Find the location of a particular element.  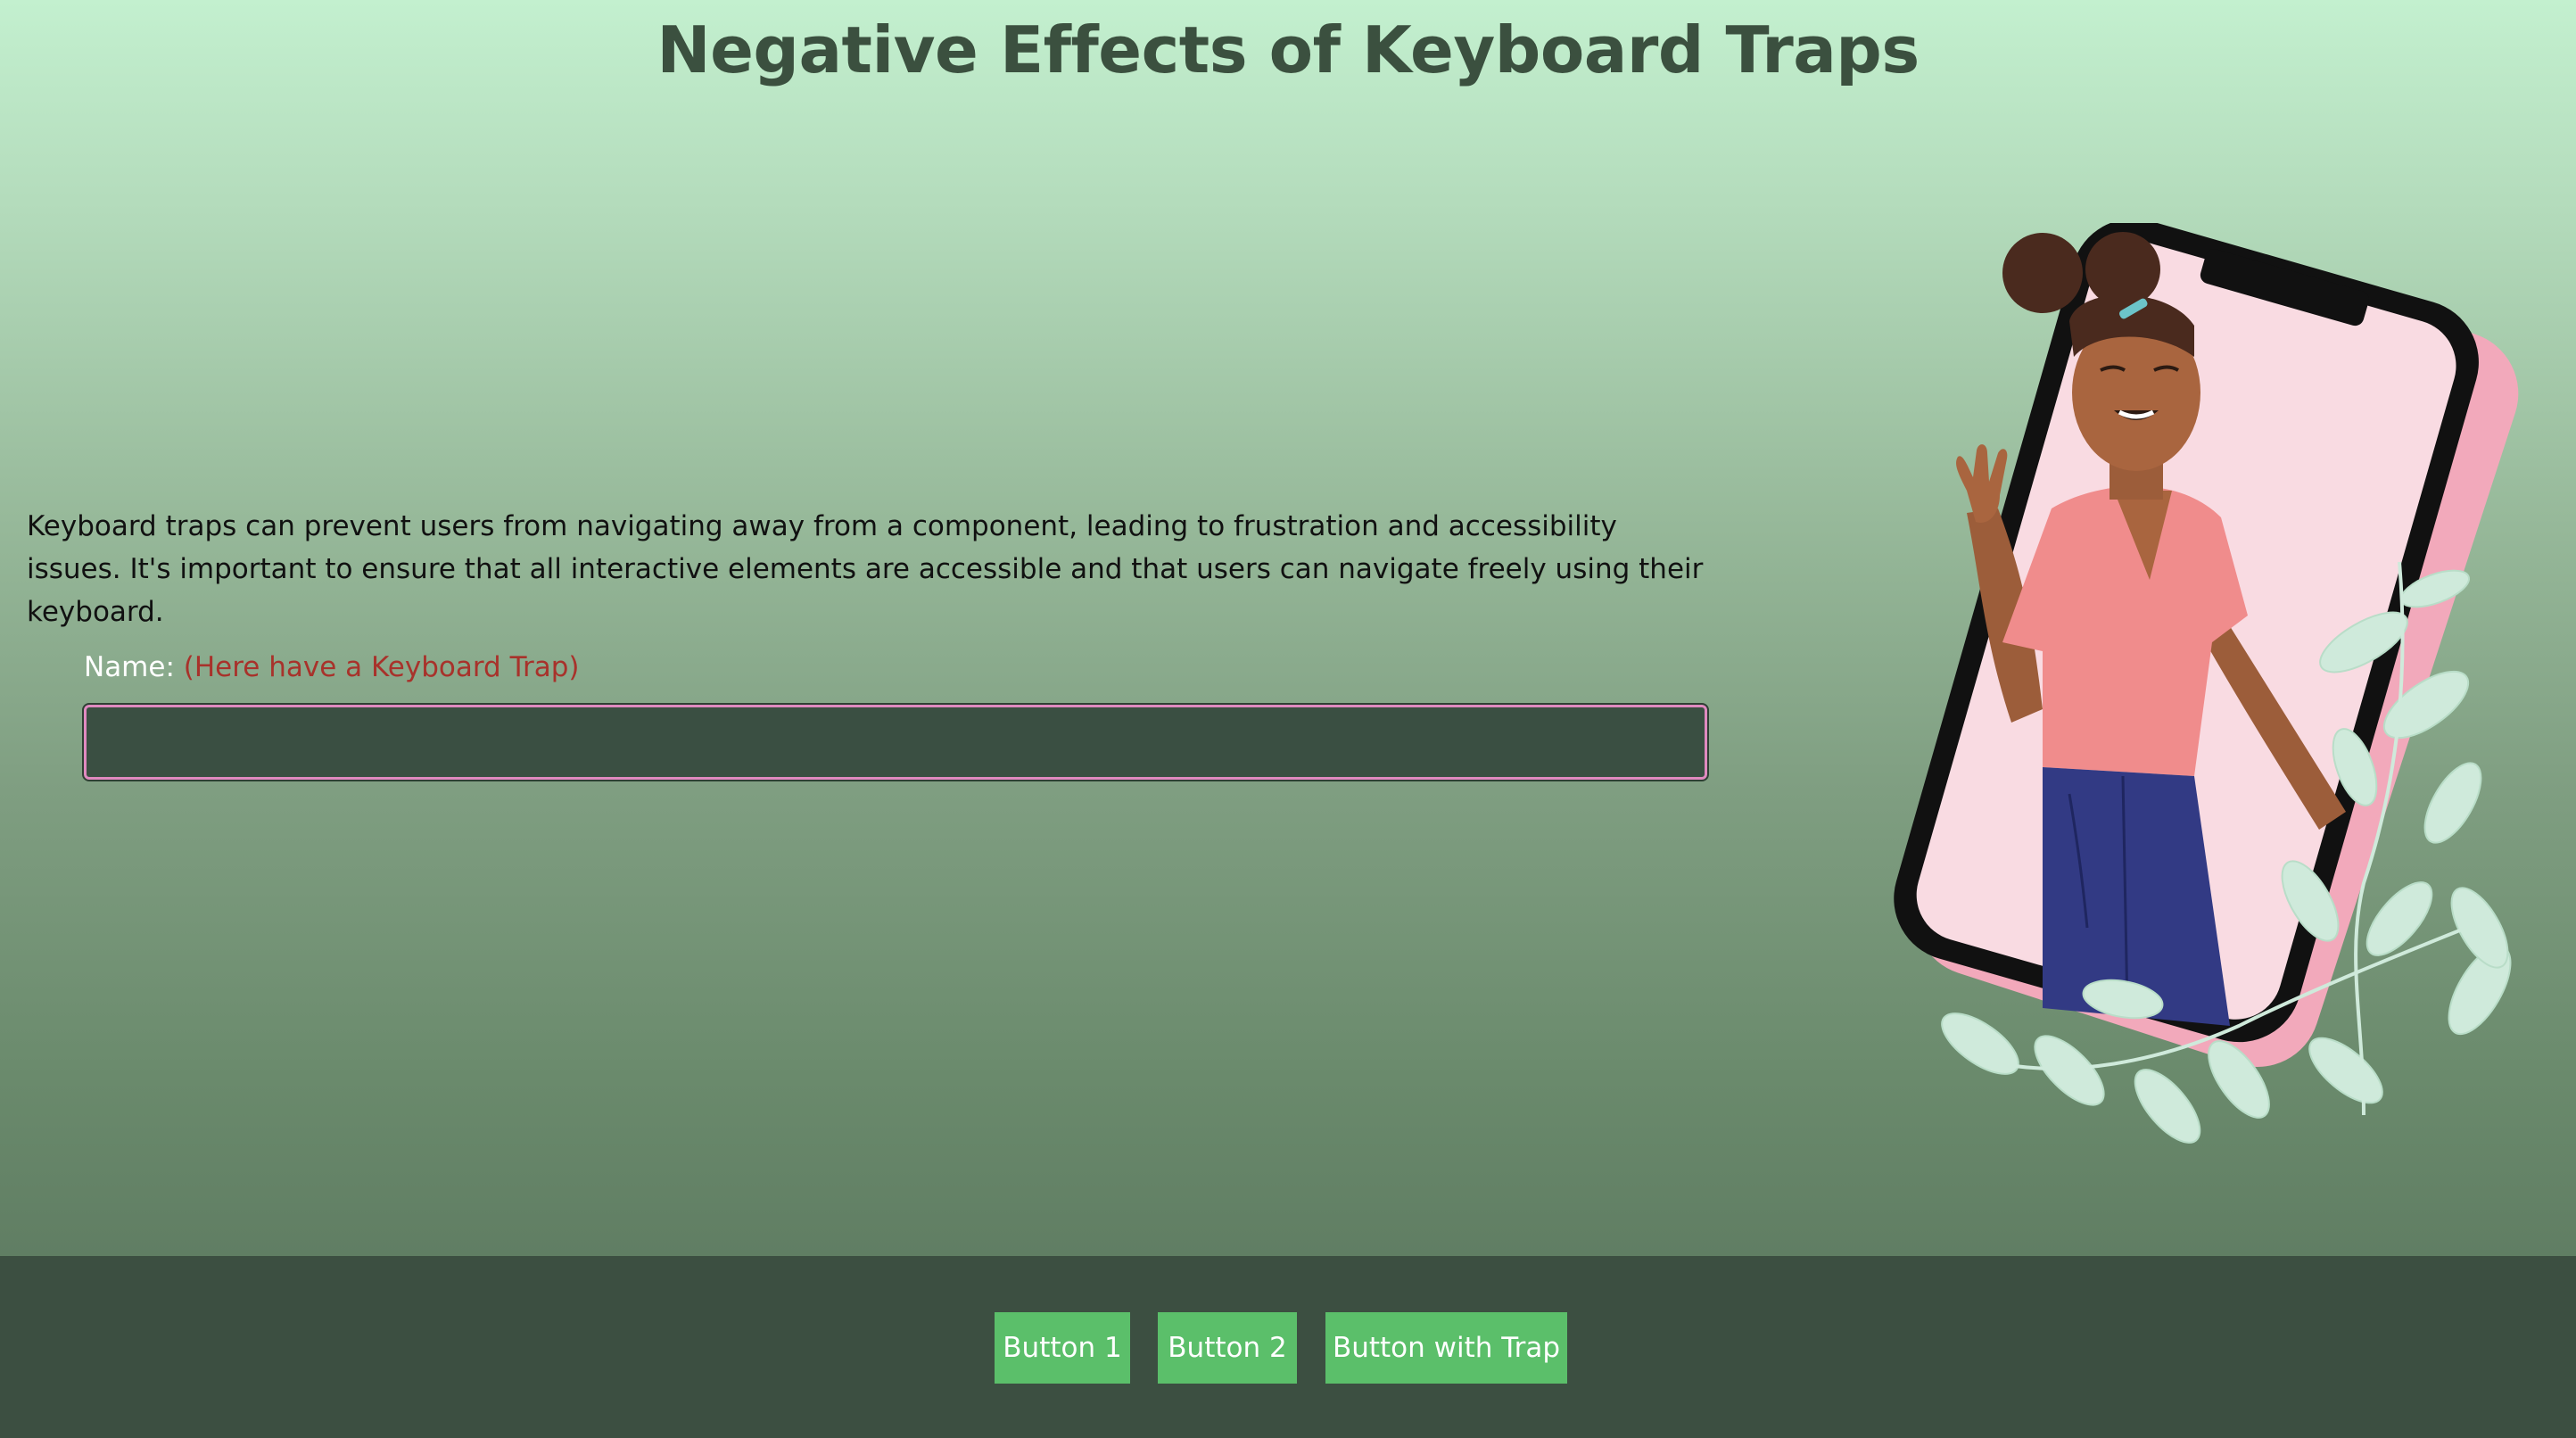

page-title: Negative Effects of Keyboard Traps is located at coordinates (1288, 50).